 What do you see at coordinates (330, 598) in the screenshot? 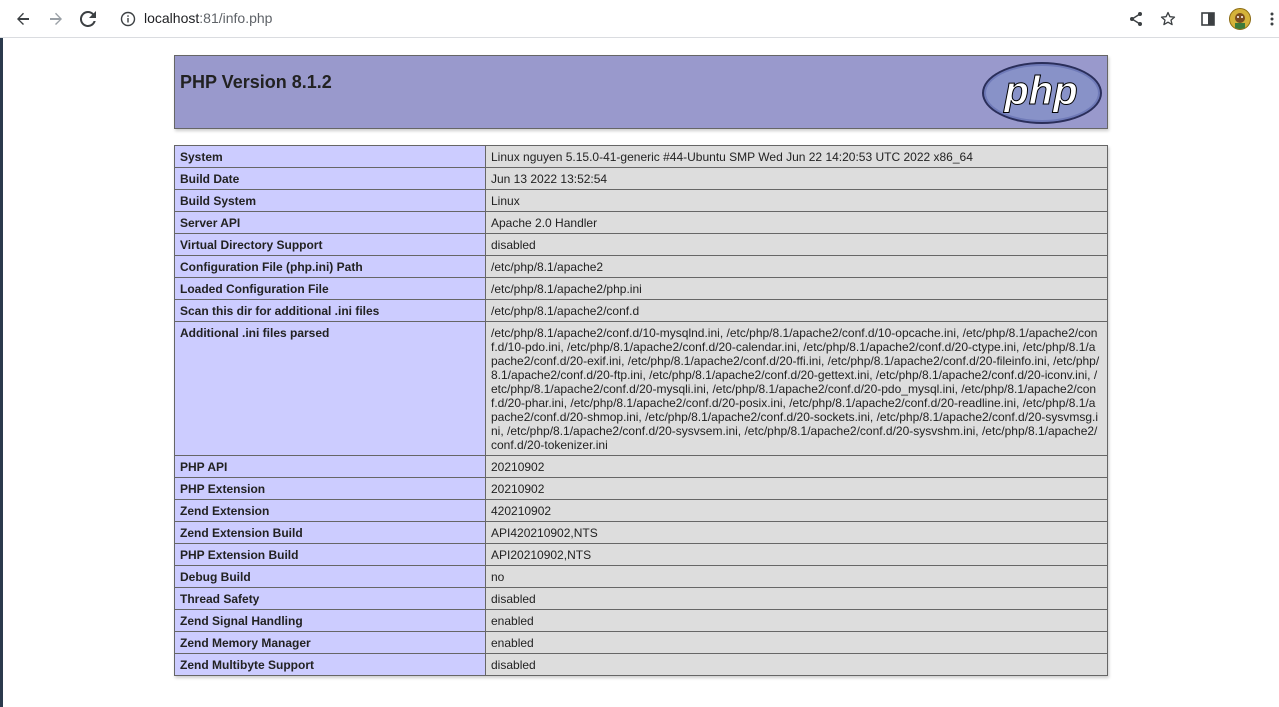
I see `row-label: Thread Safety` at bounding box center [330, 598].